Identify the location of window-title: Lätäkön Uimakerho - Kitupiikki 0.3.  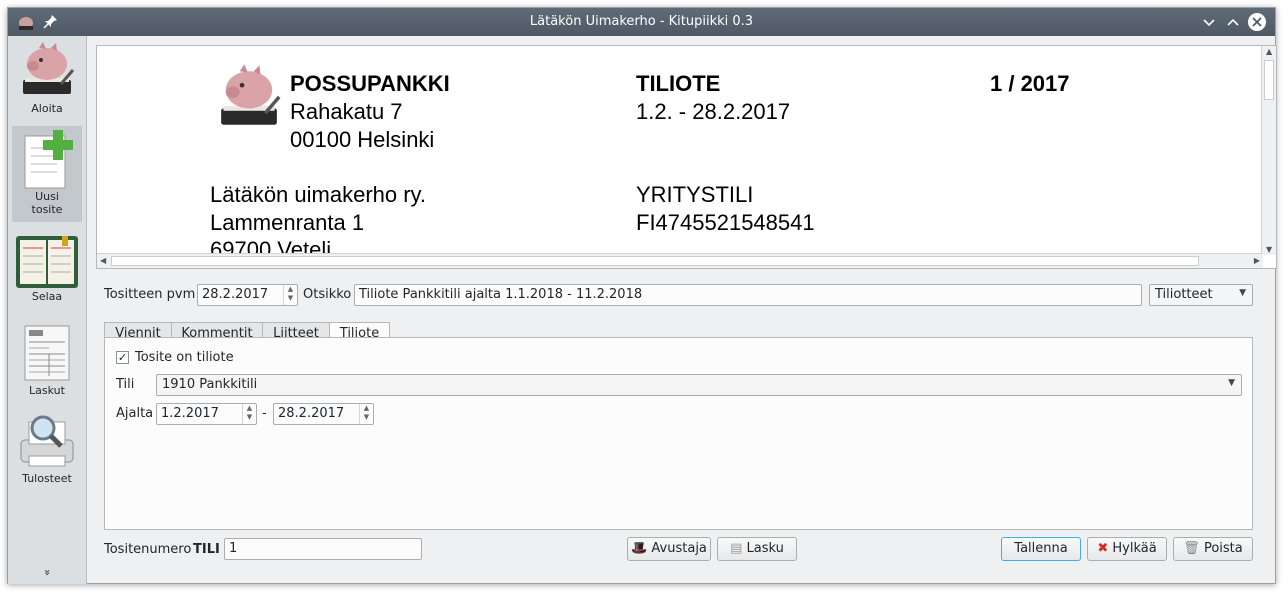
(641, 21).